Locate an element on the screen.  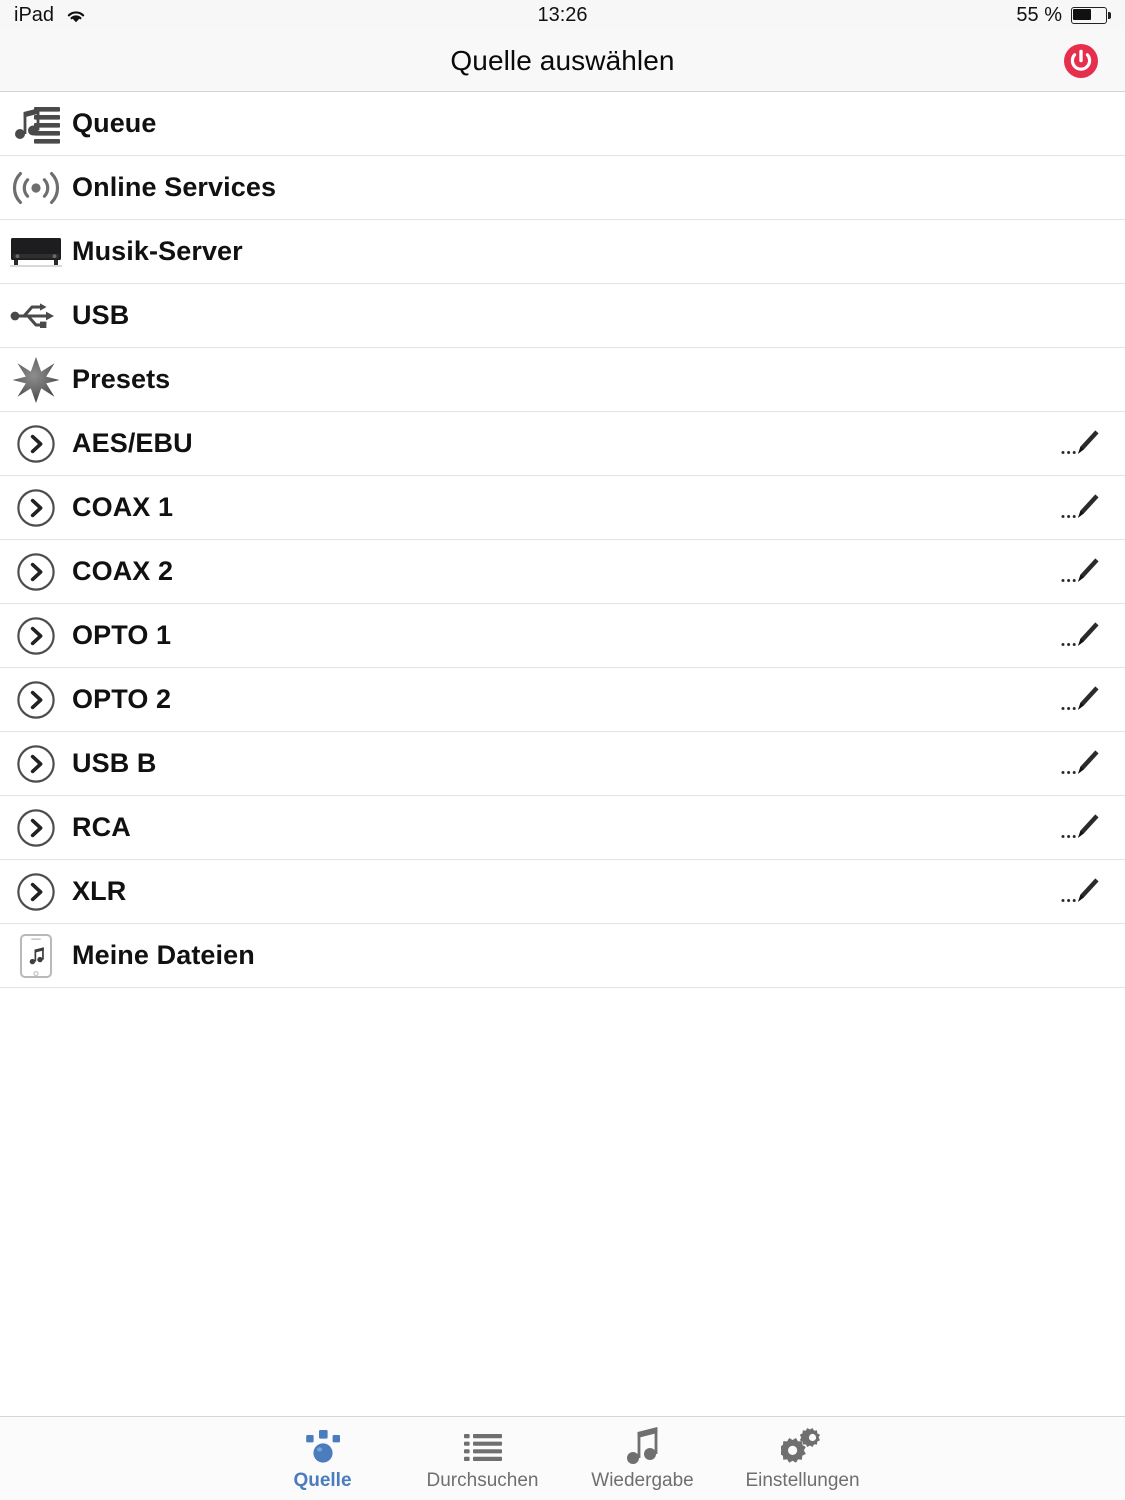
clock-time: 13:26 is located at coordinates (562, 14).